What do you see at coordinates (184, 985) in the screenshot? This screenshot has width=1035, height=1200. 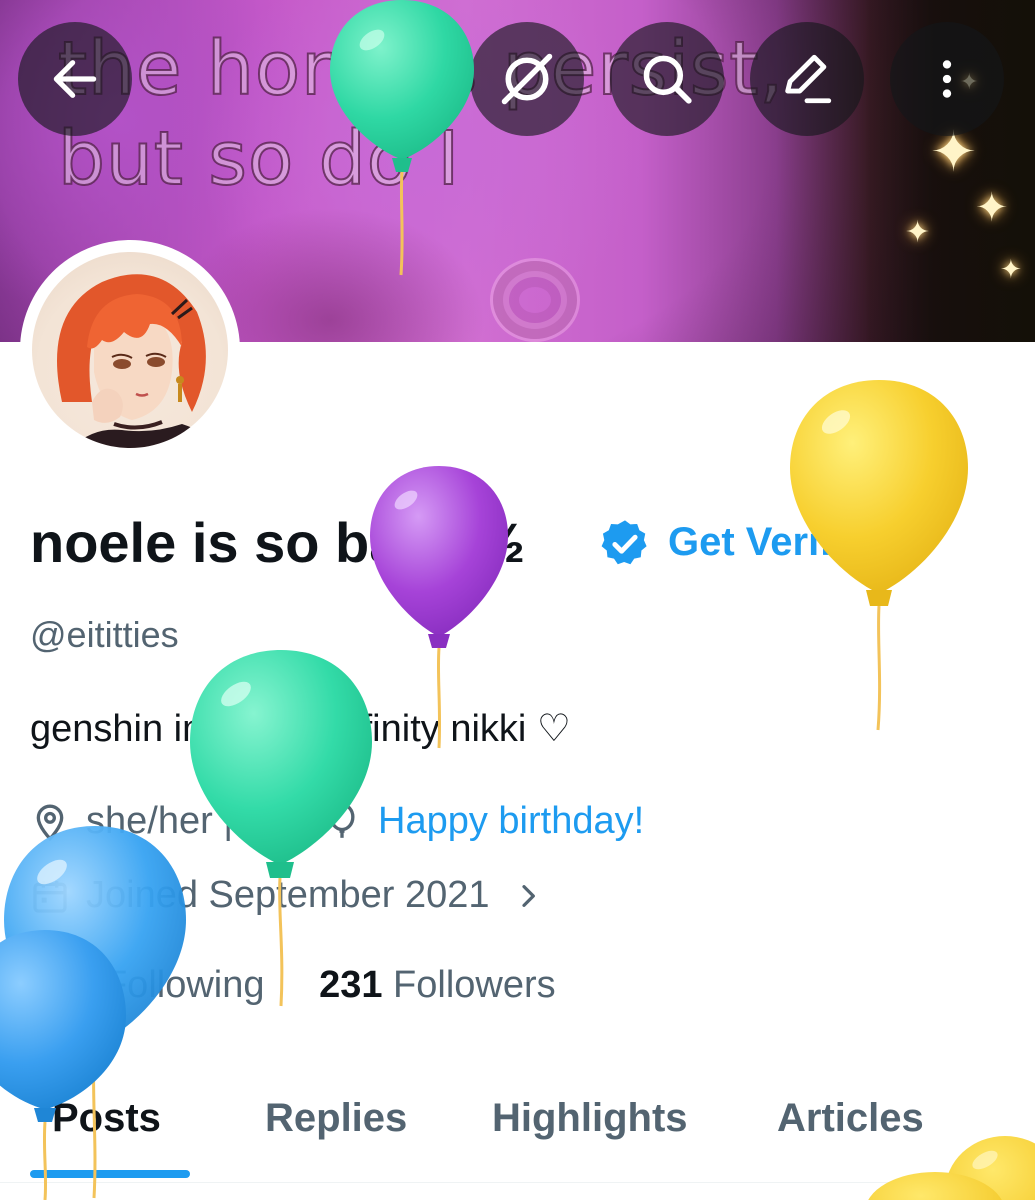 I see `following-label: Following` at bounding box center [184, 985].